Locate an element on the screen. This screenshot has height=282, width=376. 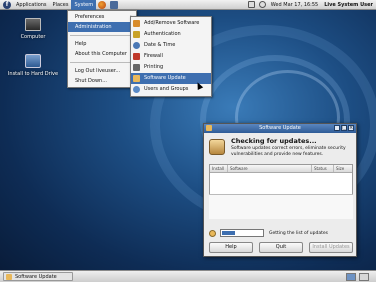
progress-fill is located at coordinates (228, 233).